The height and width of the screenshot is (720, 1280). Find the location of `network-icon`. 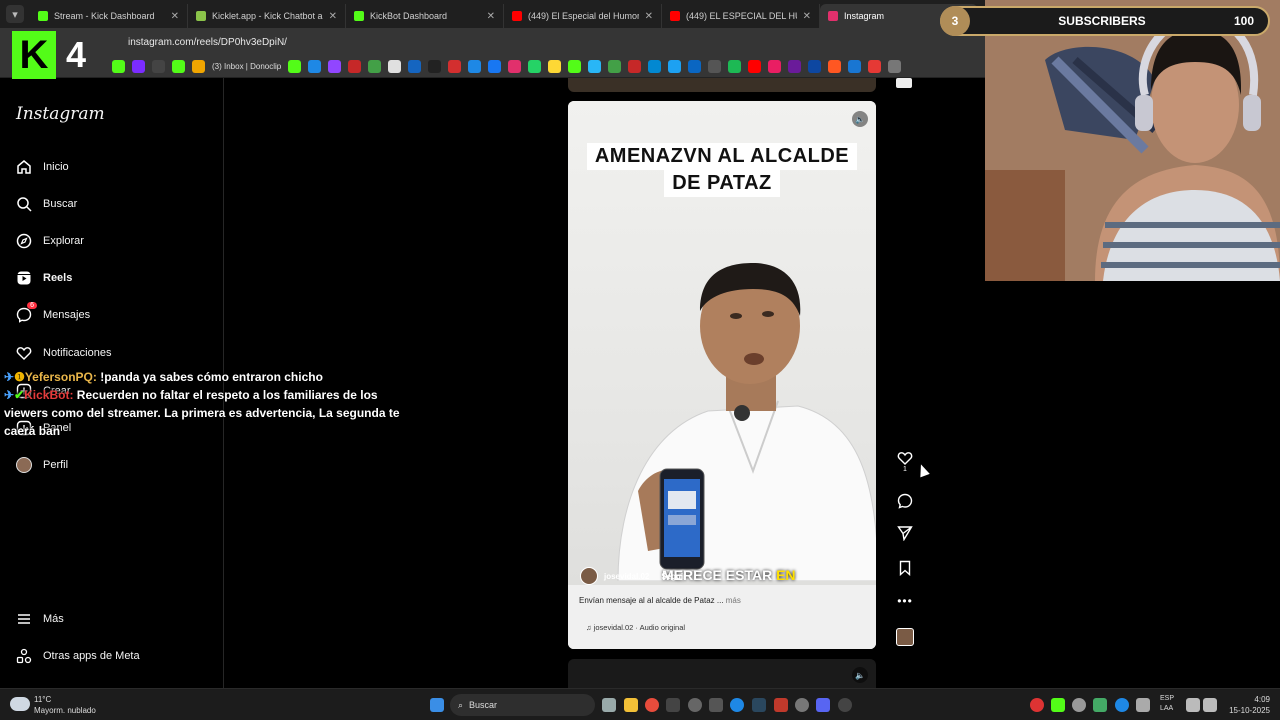

network-icon is located at coordinates (1193, 705).